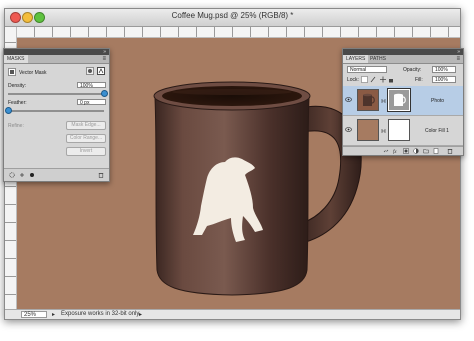 The width and height of the screenshot is (474, 341). Describe the element at coordinates (406, 151) in the screenshot. I see `add-mask-icon` at that location.